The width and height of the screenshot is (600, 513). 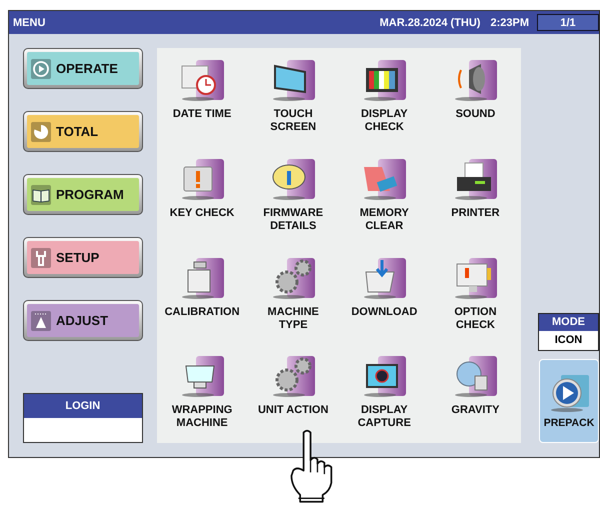 What do you see at coordinates (83, 257) in the screenshot?
I see `menu-button: SETUP` at bounding box center [83, 257].